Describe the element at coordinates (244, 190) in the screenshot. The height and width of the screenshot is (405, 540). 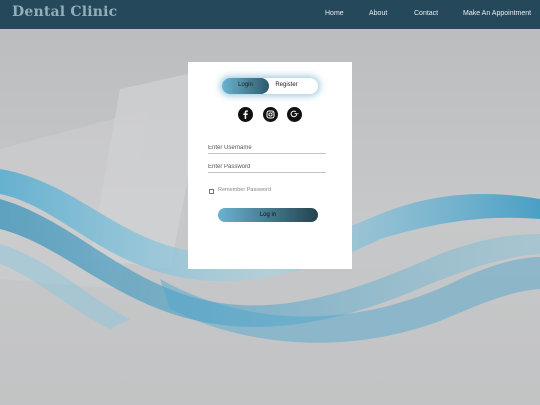
I see `remember-password-label: Remember Password` at that location.